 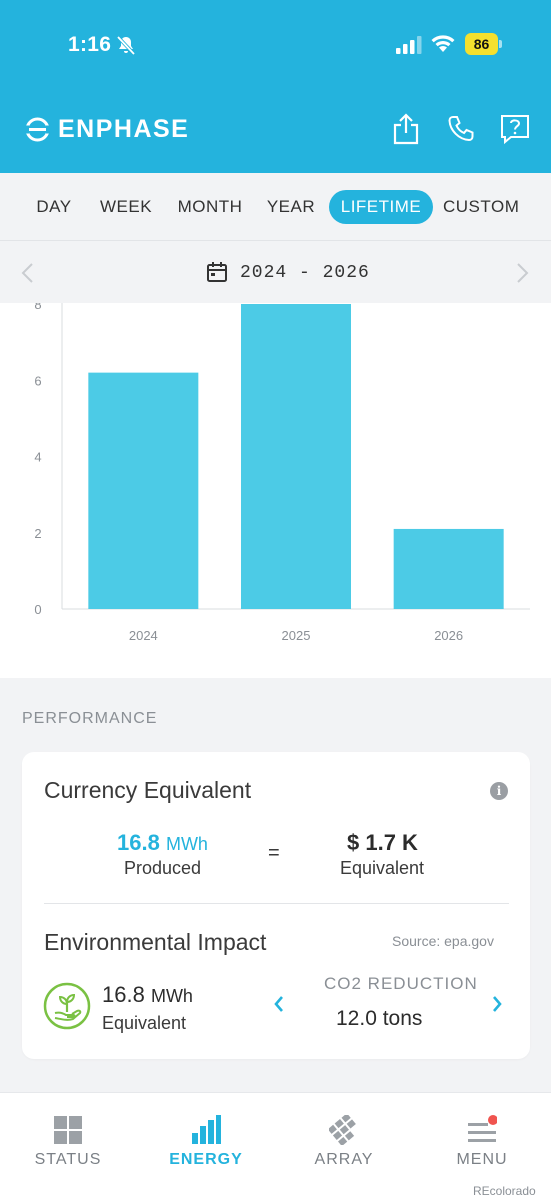 I want to click on nav-energy-label: ENERGY, so click(x=206, y=1159).